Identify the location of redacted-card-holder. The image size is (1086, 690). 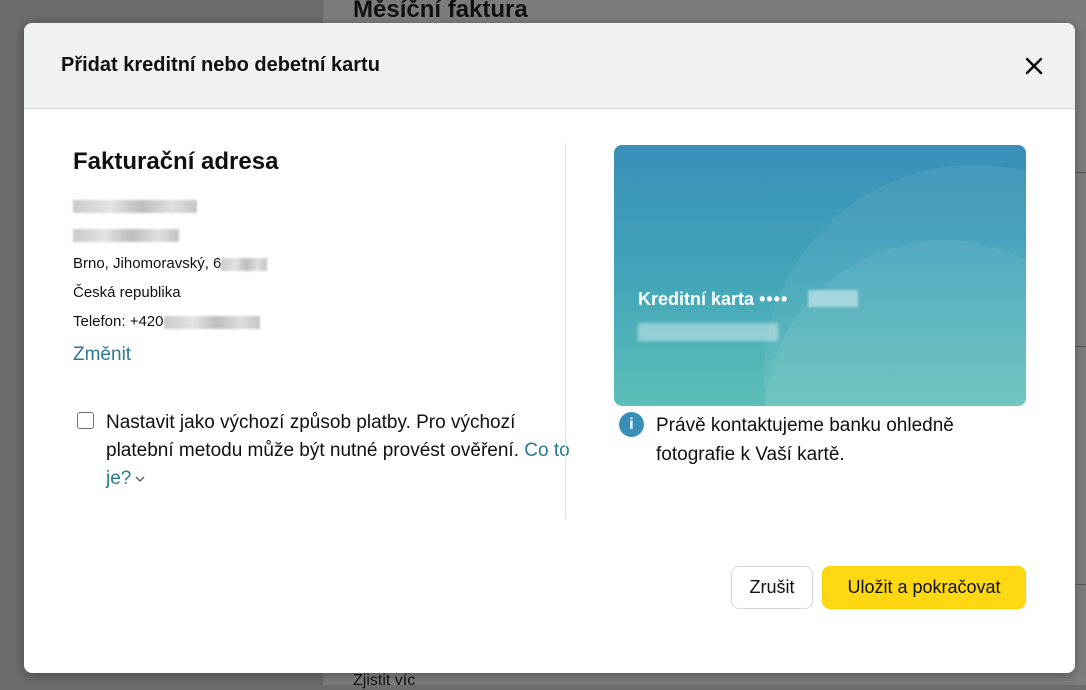
(708, 332).